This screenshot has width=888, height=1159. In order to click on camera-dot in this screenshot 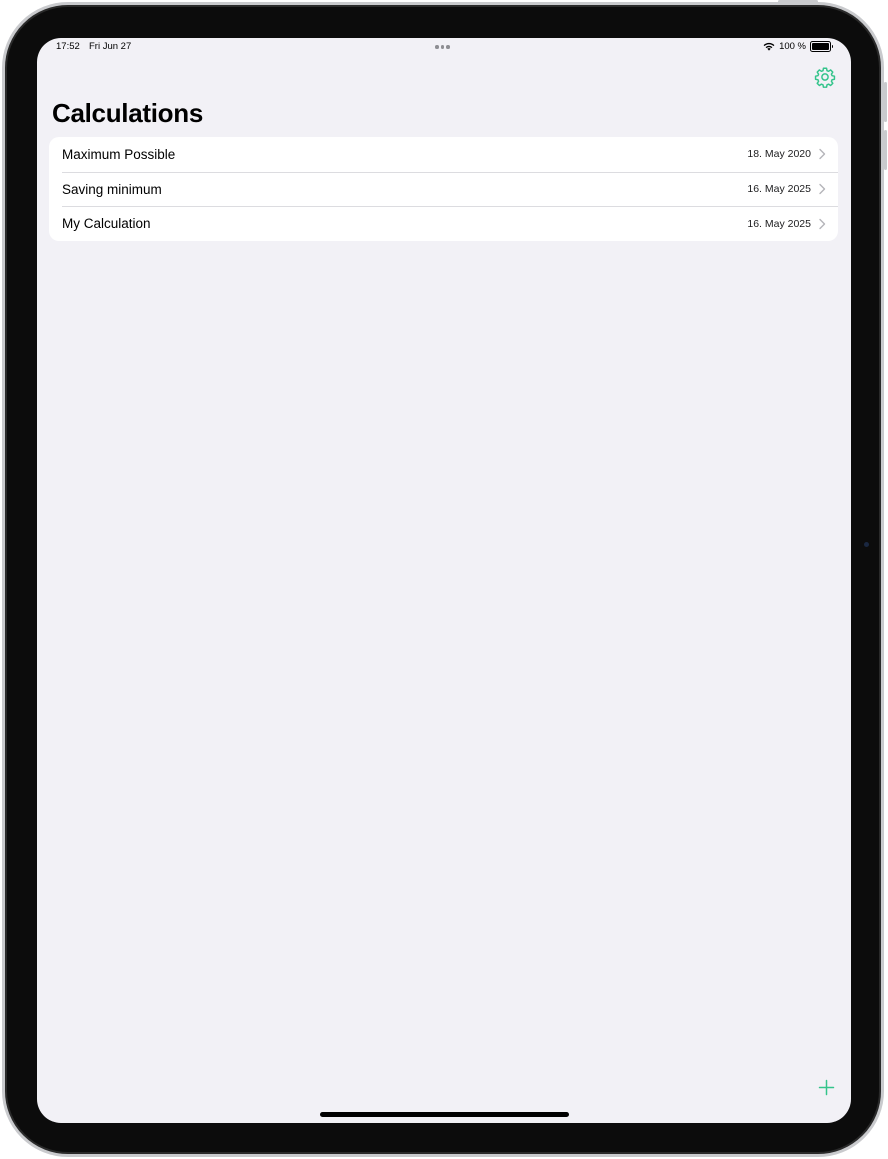, I will do `click(866, 544)`.